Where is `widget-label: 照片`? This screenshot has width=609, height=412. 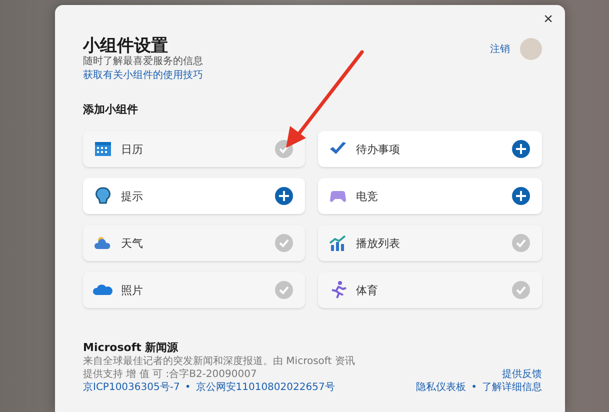 widget-label: 照片 is located at coordinates (132, 290).